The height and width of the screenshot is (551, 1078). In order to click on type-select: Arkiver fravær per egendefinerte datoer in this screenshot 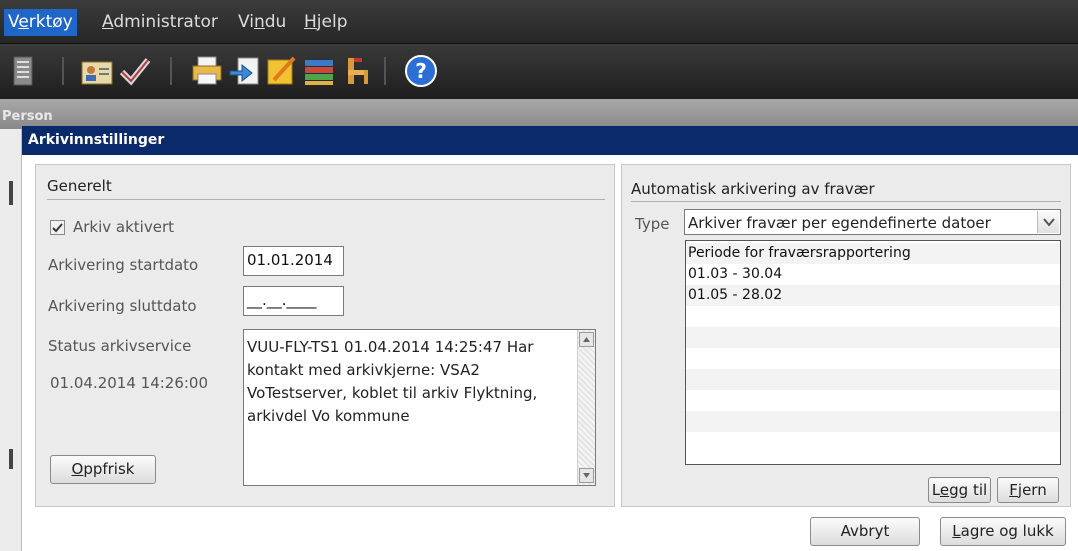, I will do `click(872, 222)`.